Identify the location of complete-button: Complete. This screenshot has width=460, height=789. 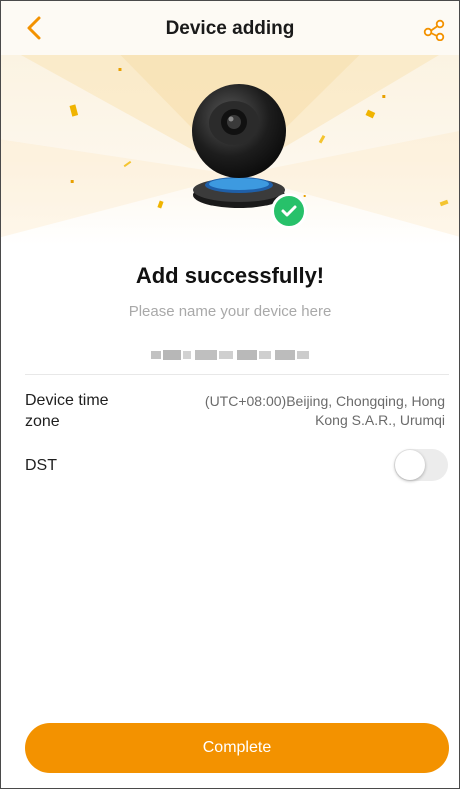
(237, 748).